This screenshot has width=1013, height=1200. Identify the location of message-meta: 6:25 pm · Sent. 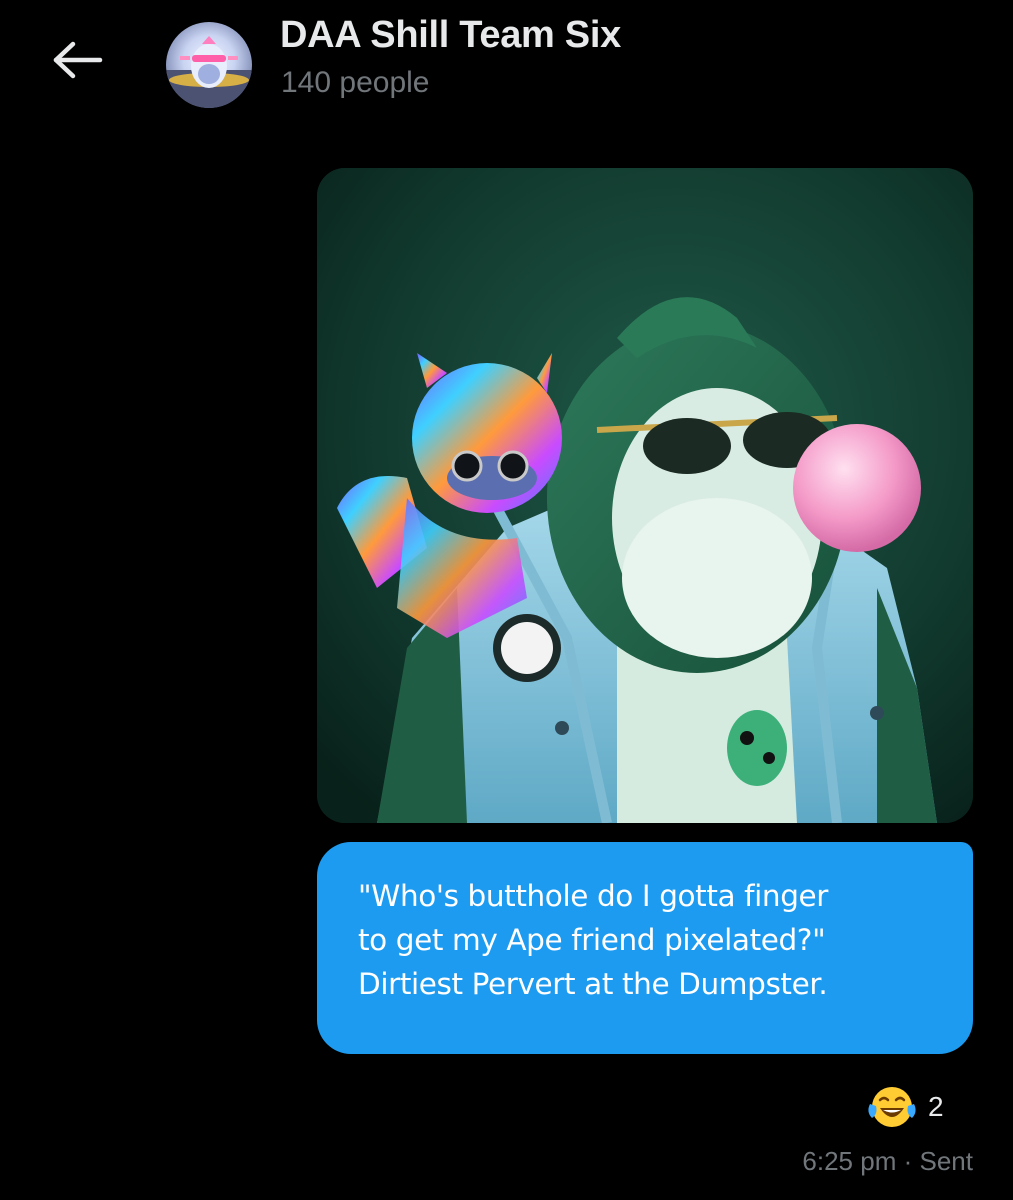
(887, 1161).